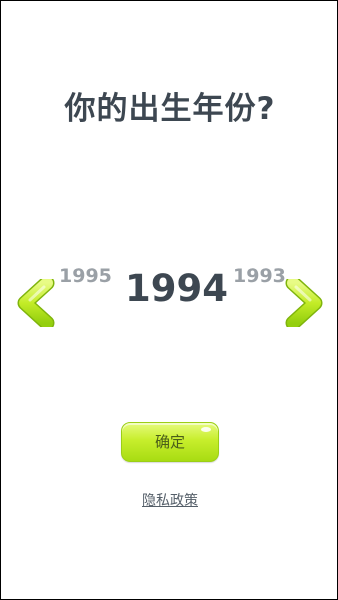  I want to click on confirm-button: 确定, so click(170, 442).